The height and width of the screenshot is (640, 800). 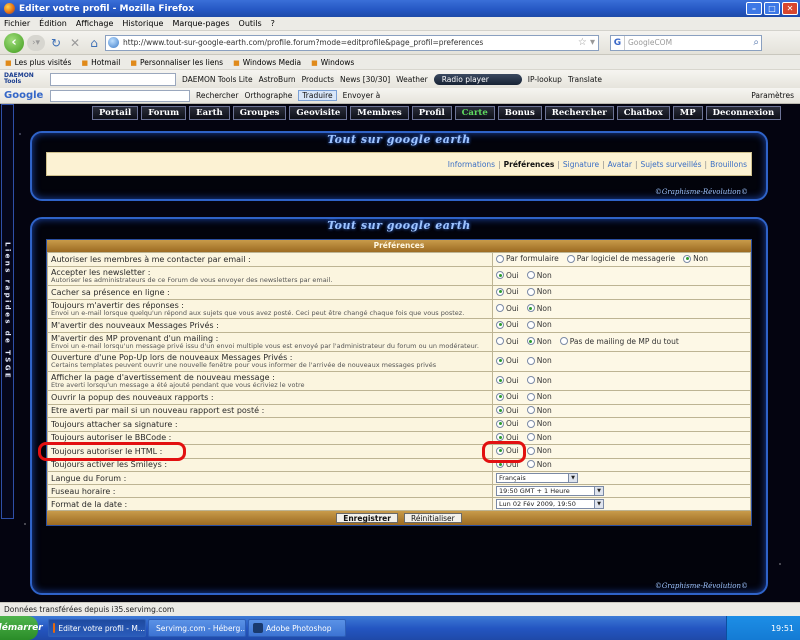 I want to click on bookmark-windows-media: Windows Media, so click(x=267, y=62).